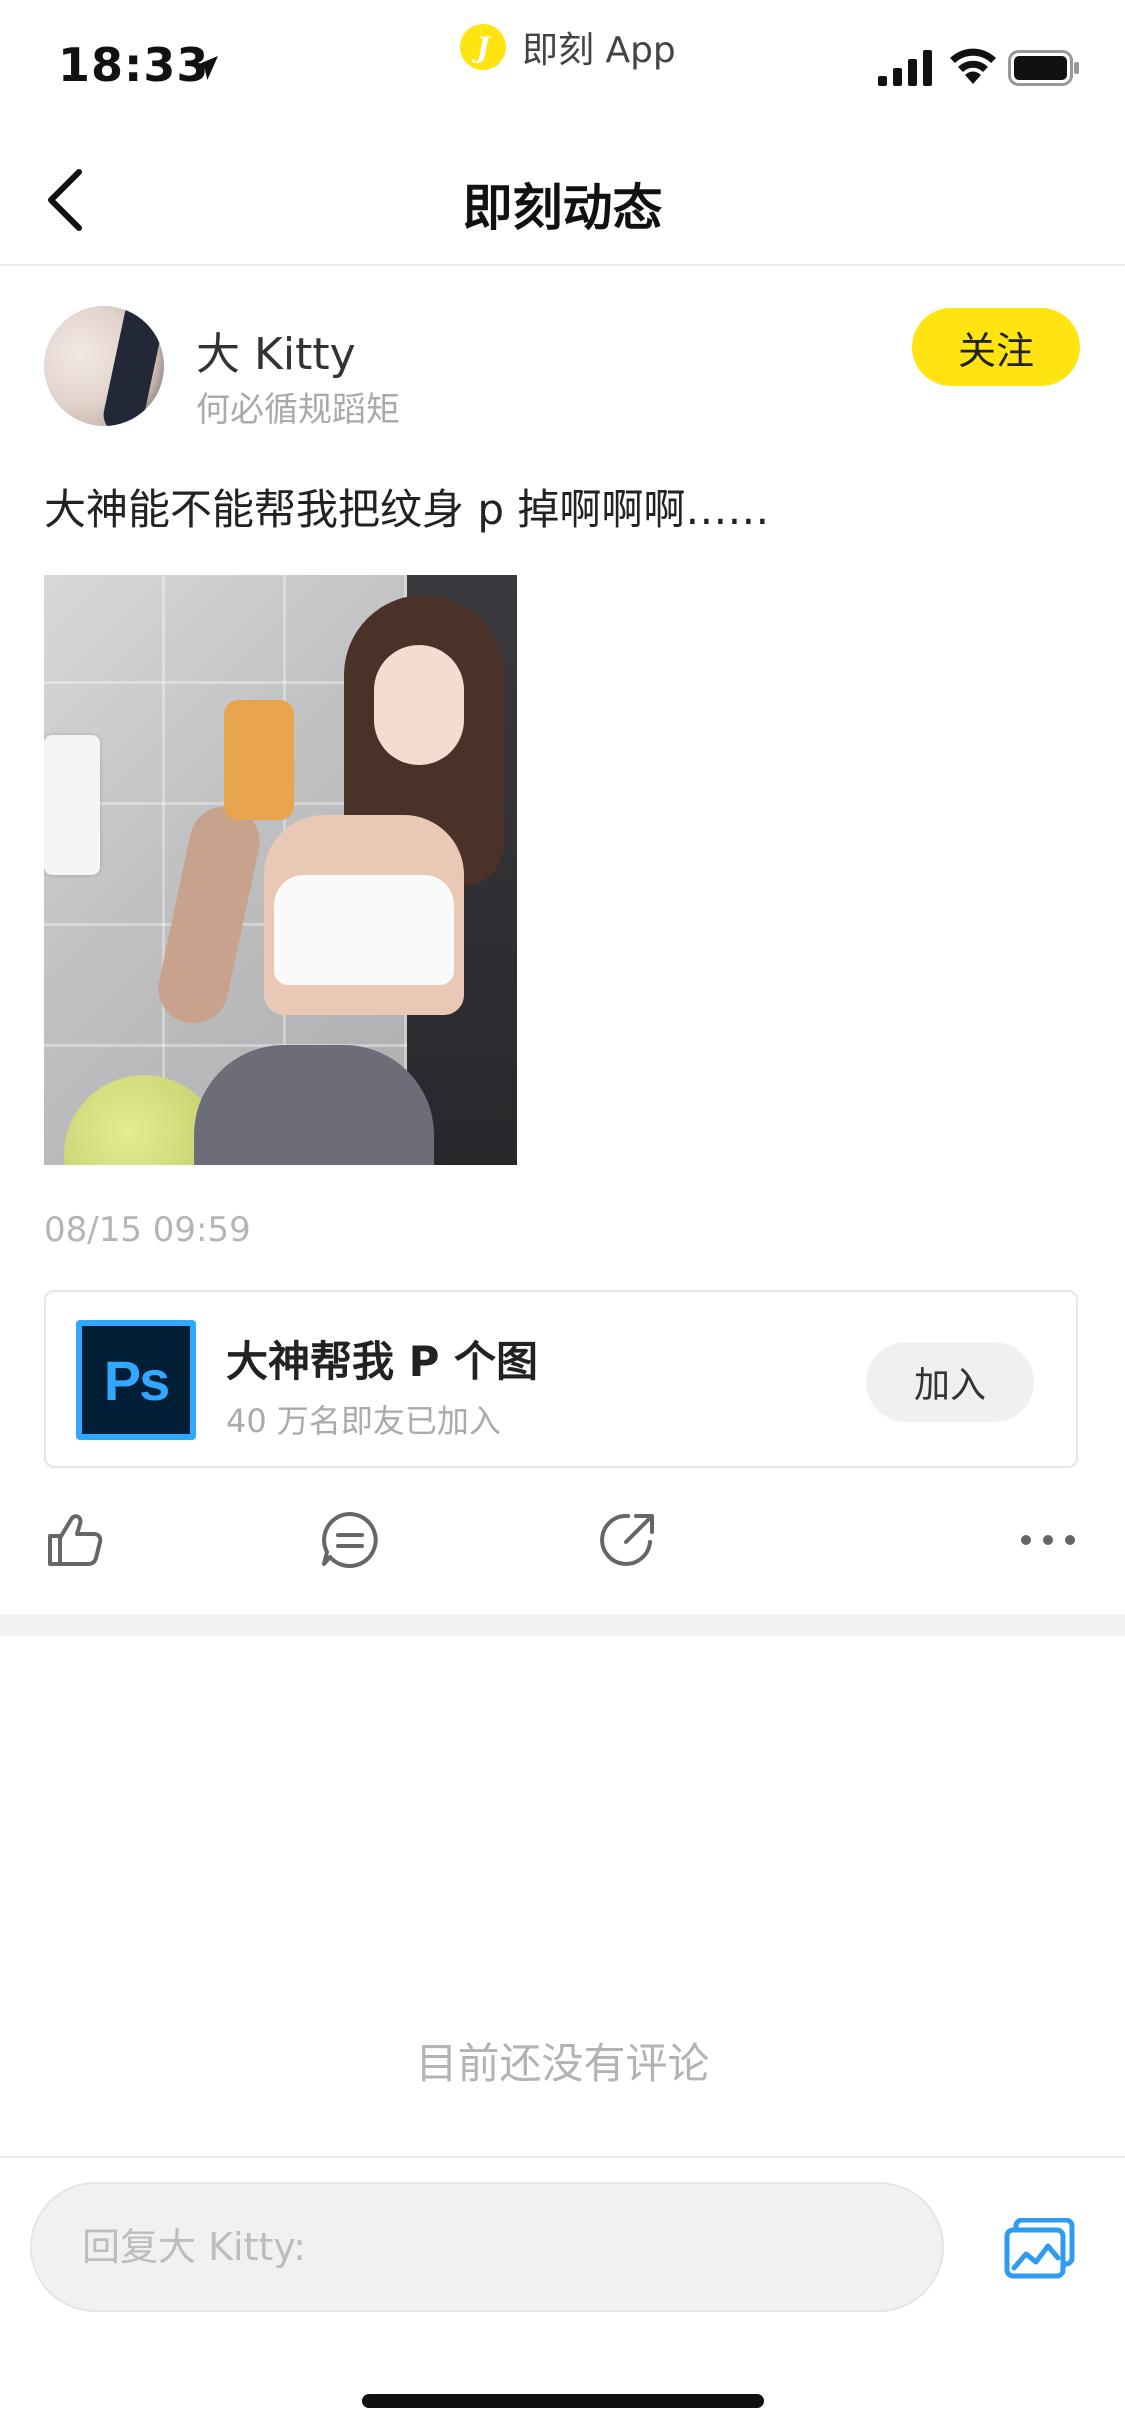 This screenshot has width=1125, height=2436. What do you see at coordinates (483, 47) in the screenshot?
I see `app-logo-icon: J` at bounding box center [483, 47].